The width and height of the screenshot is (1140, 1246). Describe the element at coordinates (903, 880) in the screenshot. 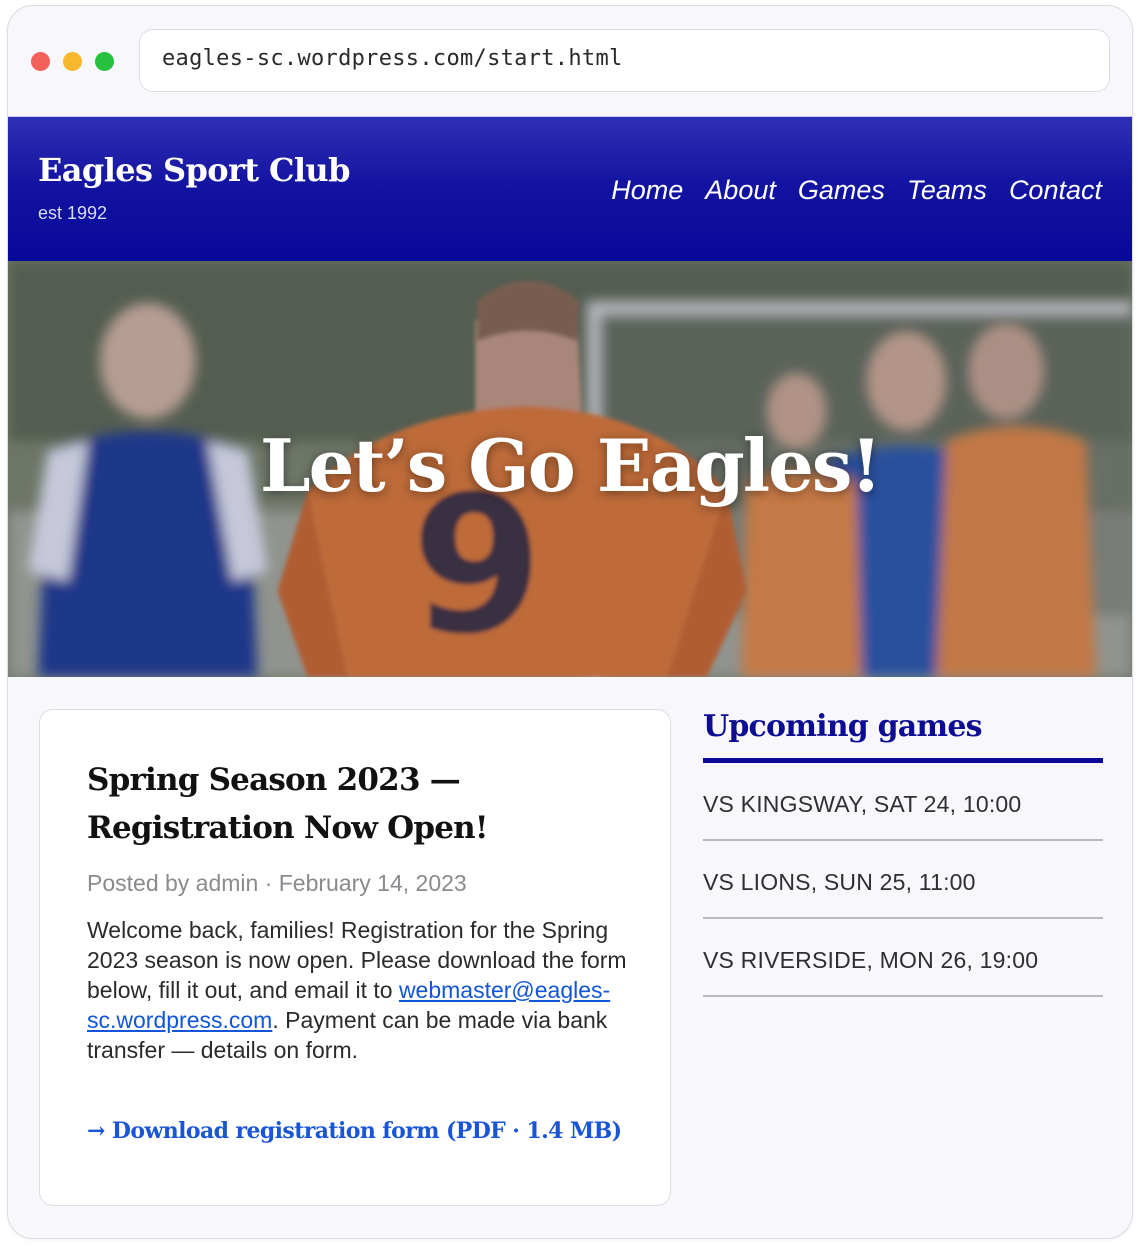

I see `game-item: VS LIONS, SUN 25, 11:00` at that location.